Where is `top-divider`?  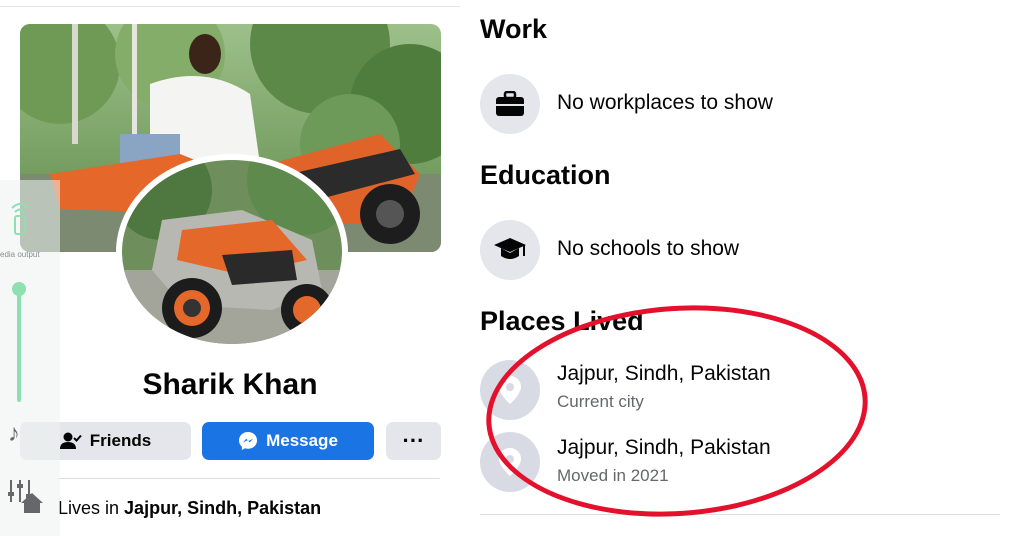 top-divider is located at coordinates (230, 6).